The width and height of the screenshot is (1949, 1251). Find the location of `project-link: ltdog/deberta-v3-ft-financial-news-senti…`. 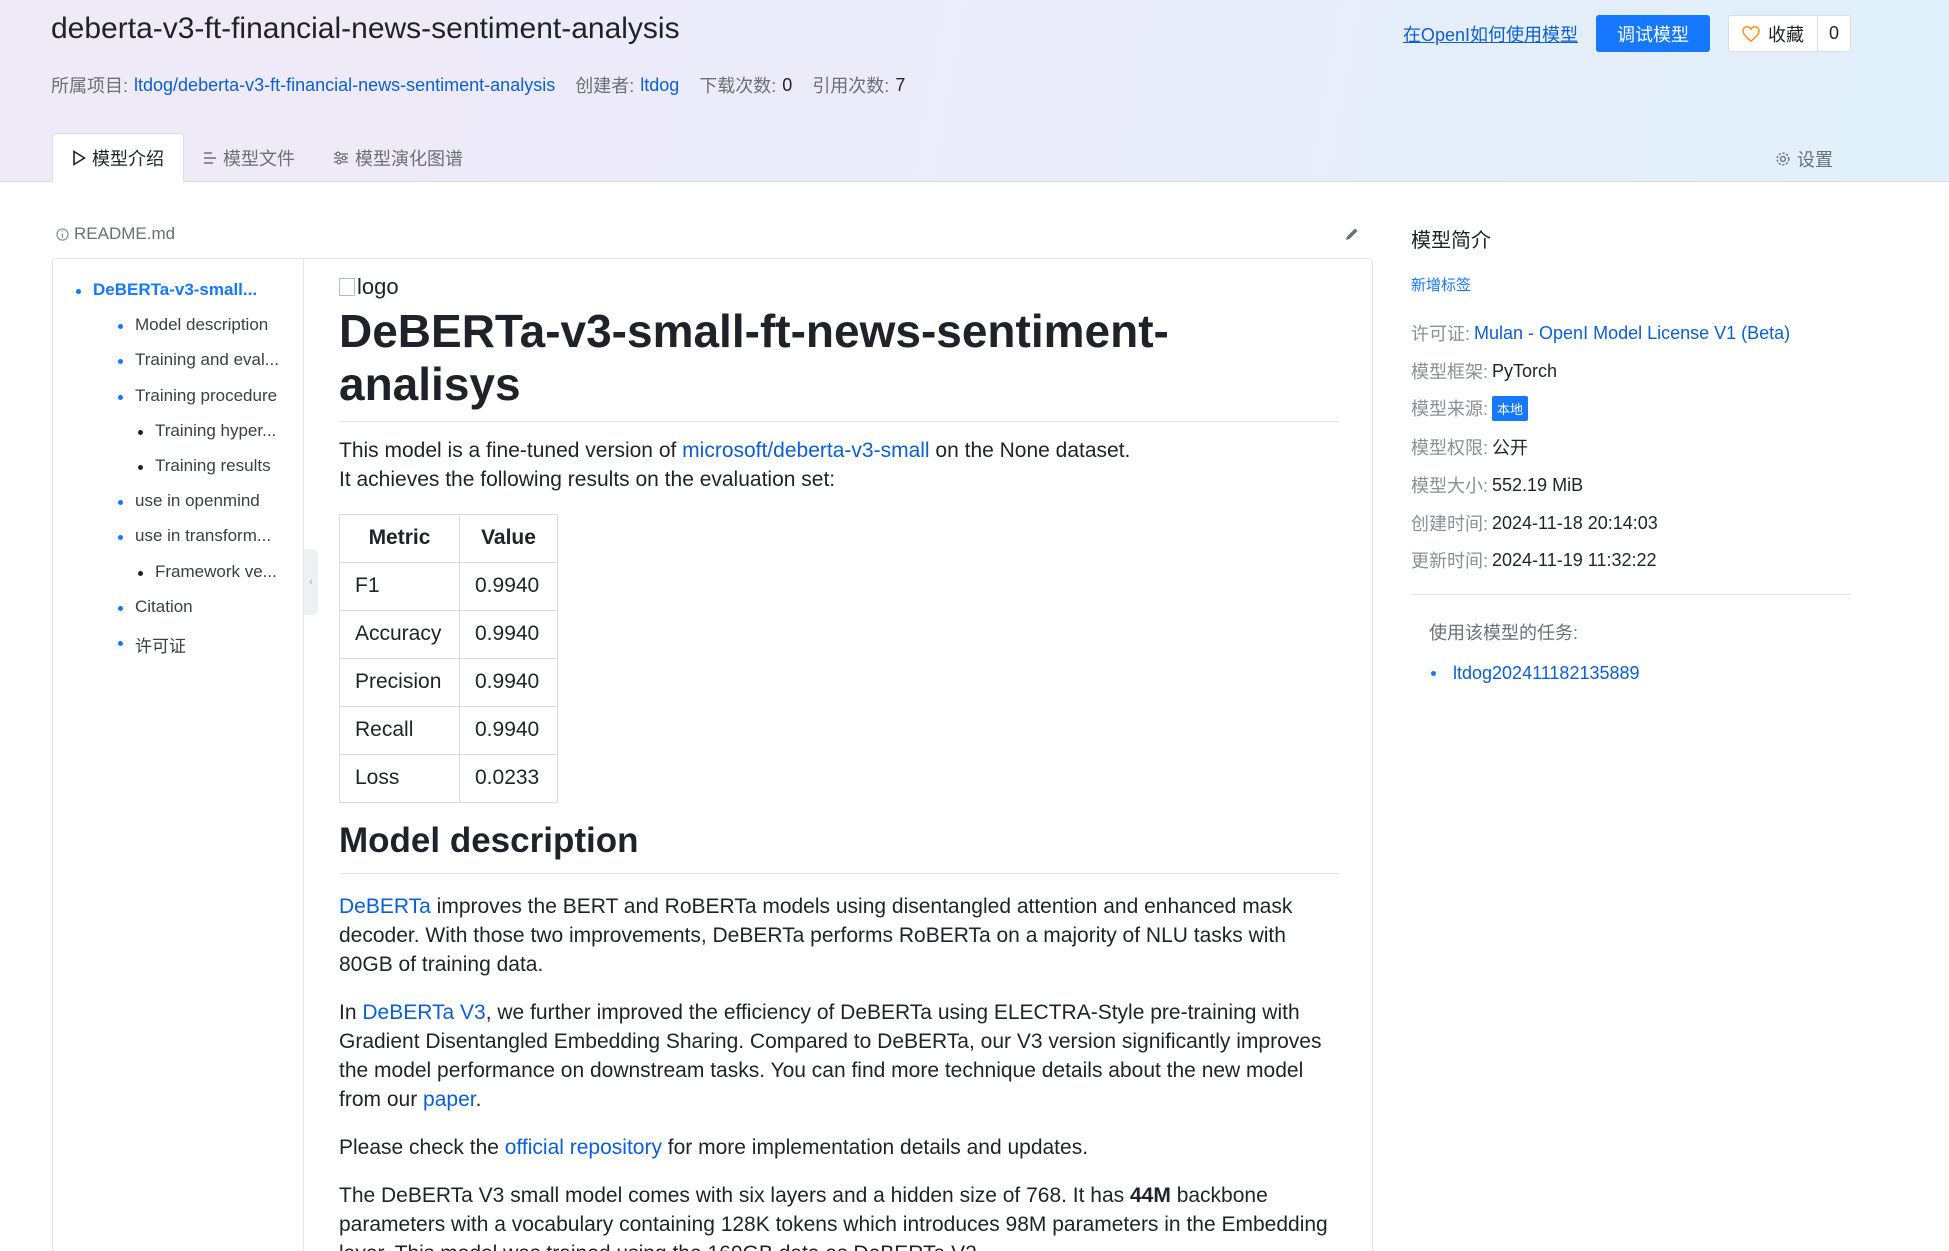

project-link: ltdog/deberta-v3-ft-financial-news-senti… is located at coordinates (344, 85).